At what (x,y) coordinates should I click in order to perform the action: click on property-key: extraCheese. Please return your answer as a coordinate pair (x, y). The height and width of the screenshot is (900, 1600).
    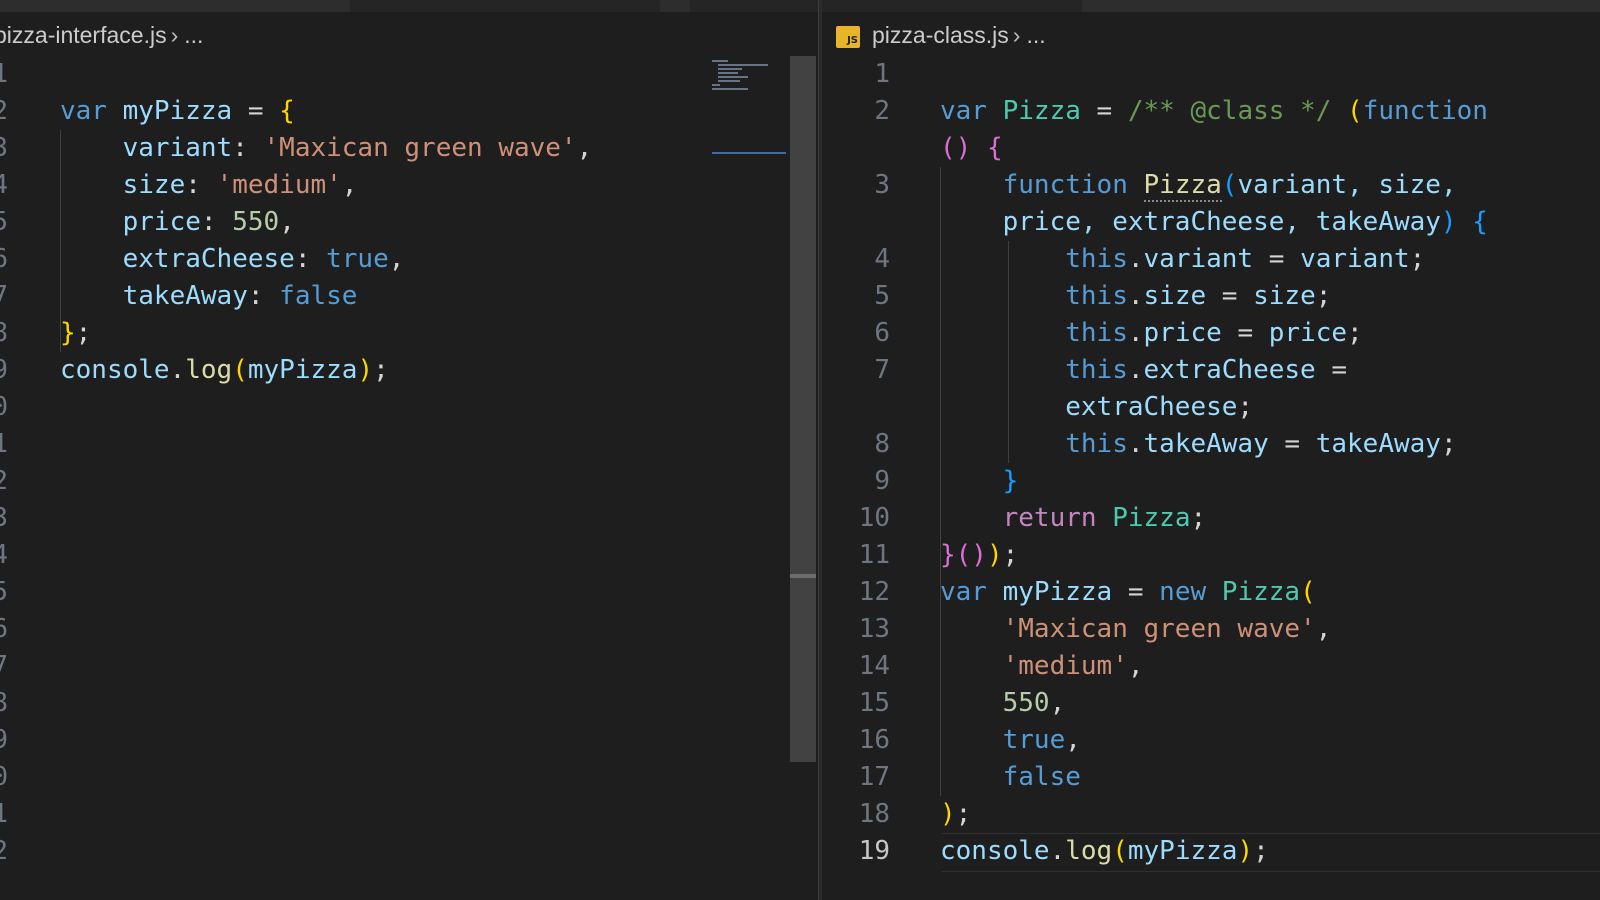
    Looking at the image, I should click on (208, 259).